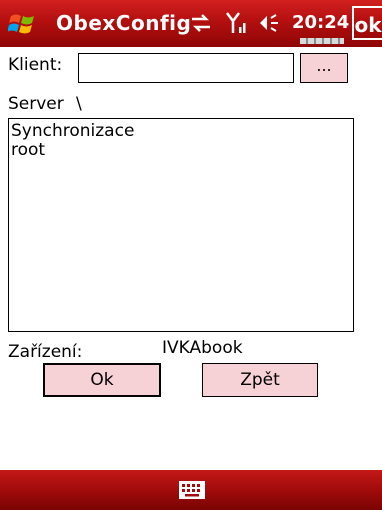  What do you see at coordinates (79, 104) in the screenshot?
I see `server-path: \` at bounding box center [79, 104].